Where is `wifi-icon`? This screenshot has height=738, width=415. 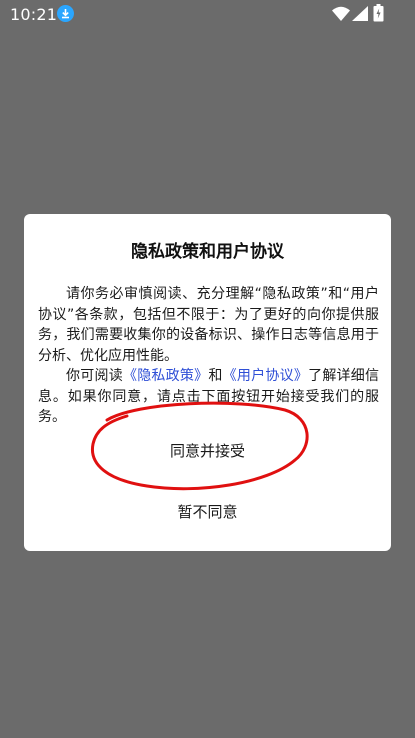
wifi-icon is located at coordinates (341, 15).